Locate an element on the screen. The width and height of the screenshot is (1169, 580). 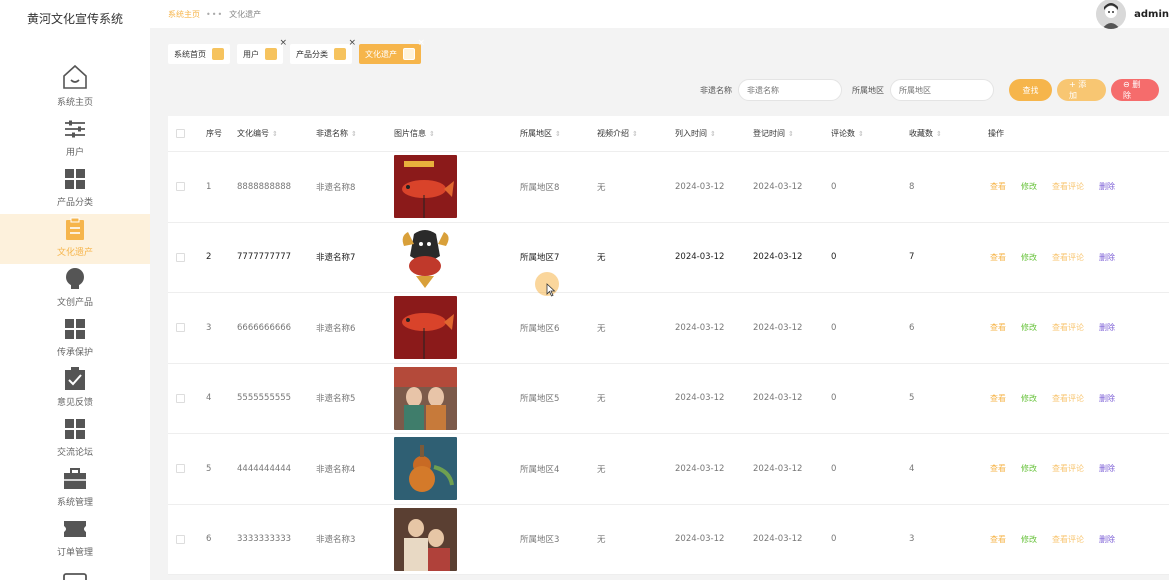
sidebar-item-more is located at coordinates (75, 572).